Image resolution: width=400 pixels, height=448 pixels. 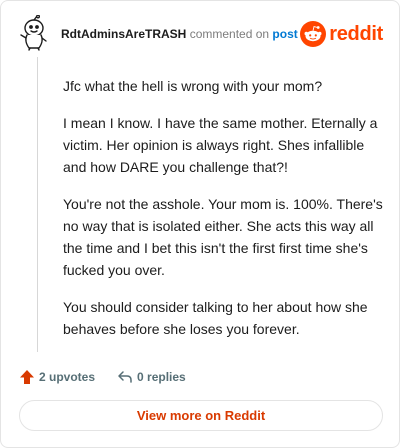 What do you see at coordinates (67, 377) in the screenshot?
I see `upvote-count: 2 upvotes` at bounding box center [67, 377].